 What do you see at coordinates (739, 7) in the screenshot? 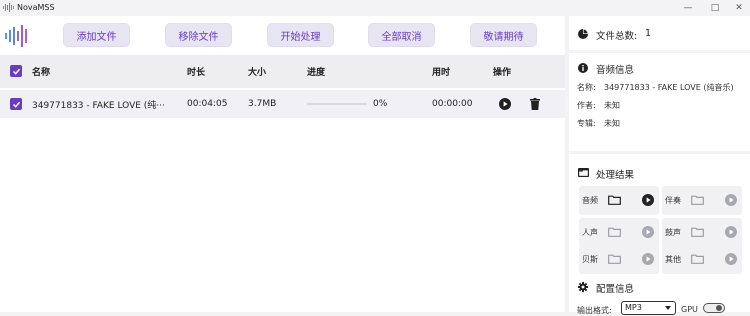
I see `close-button: ✕` at bounding box center [739, 7].